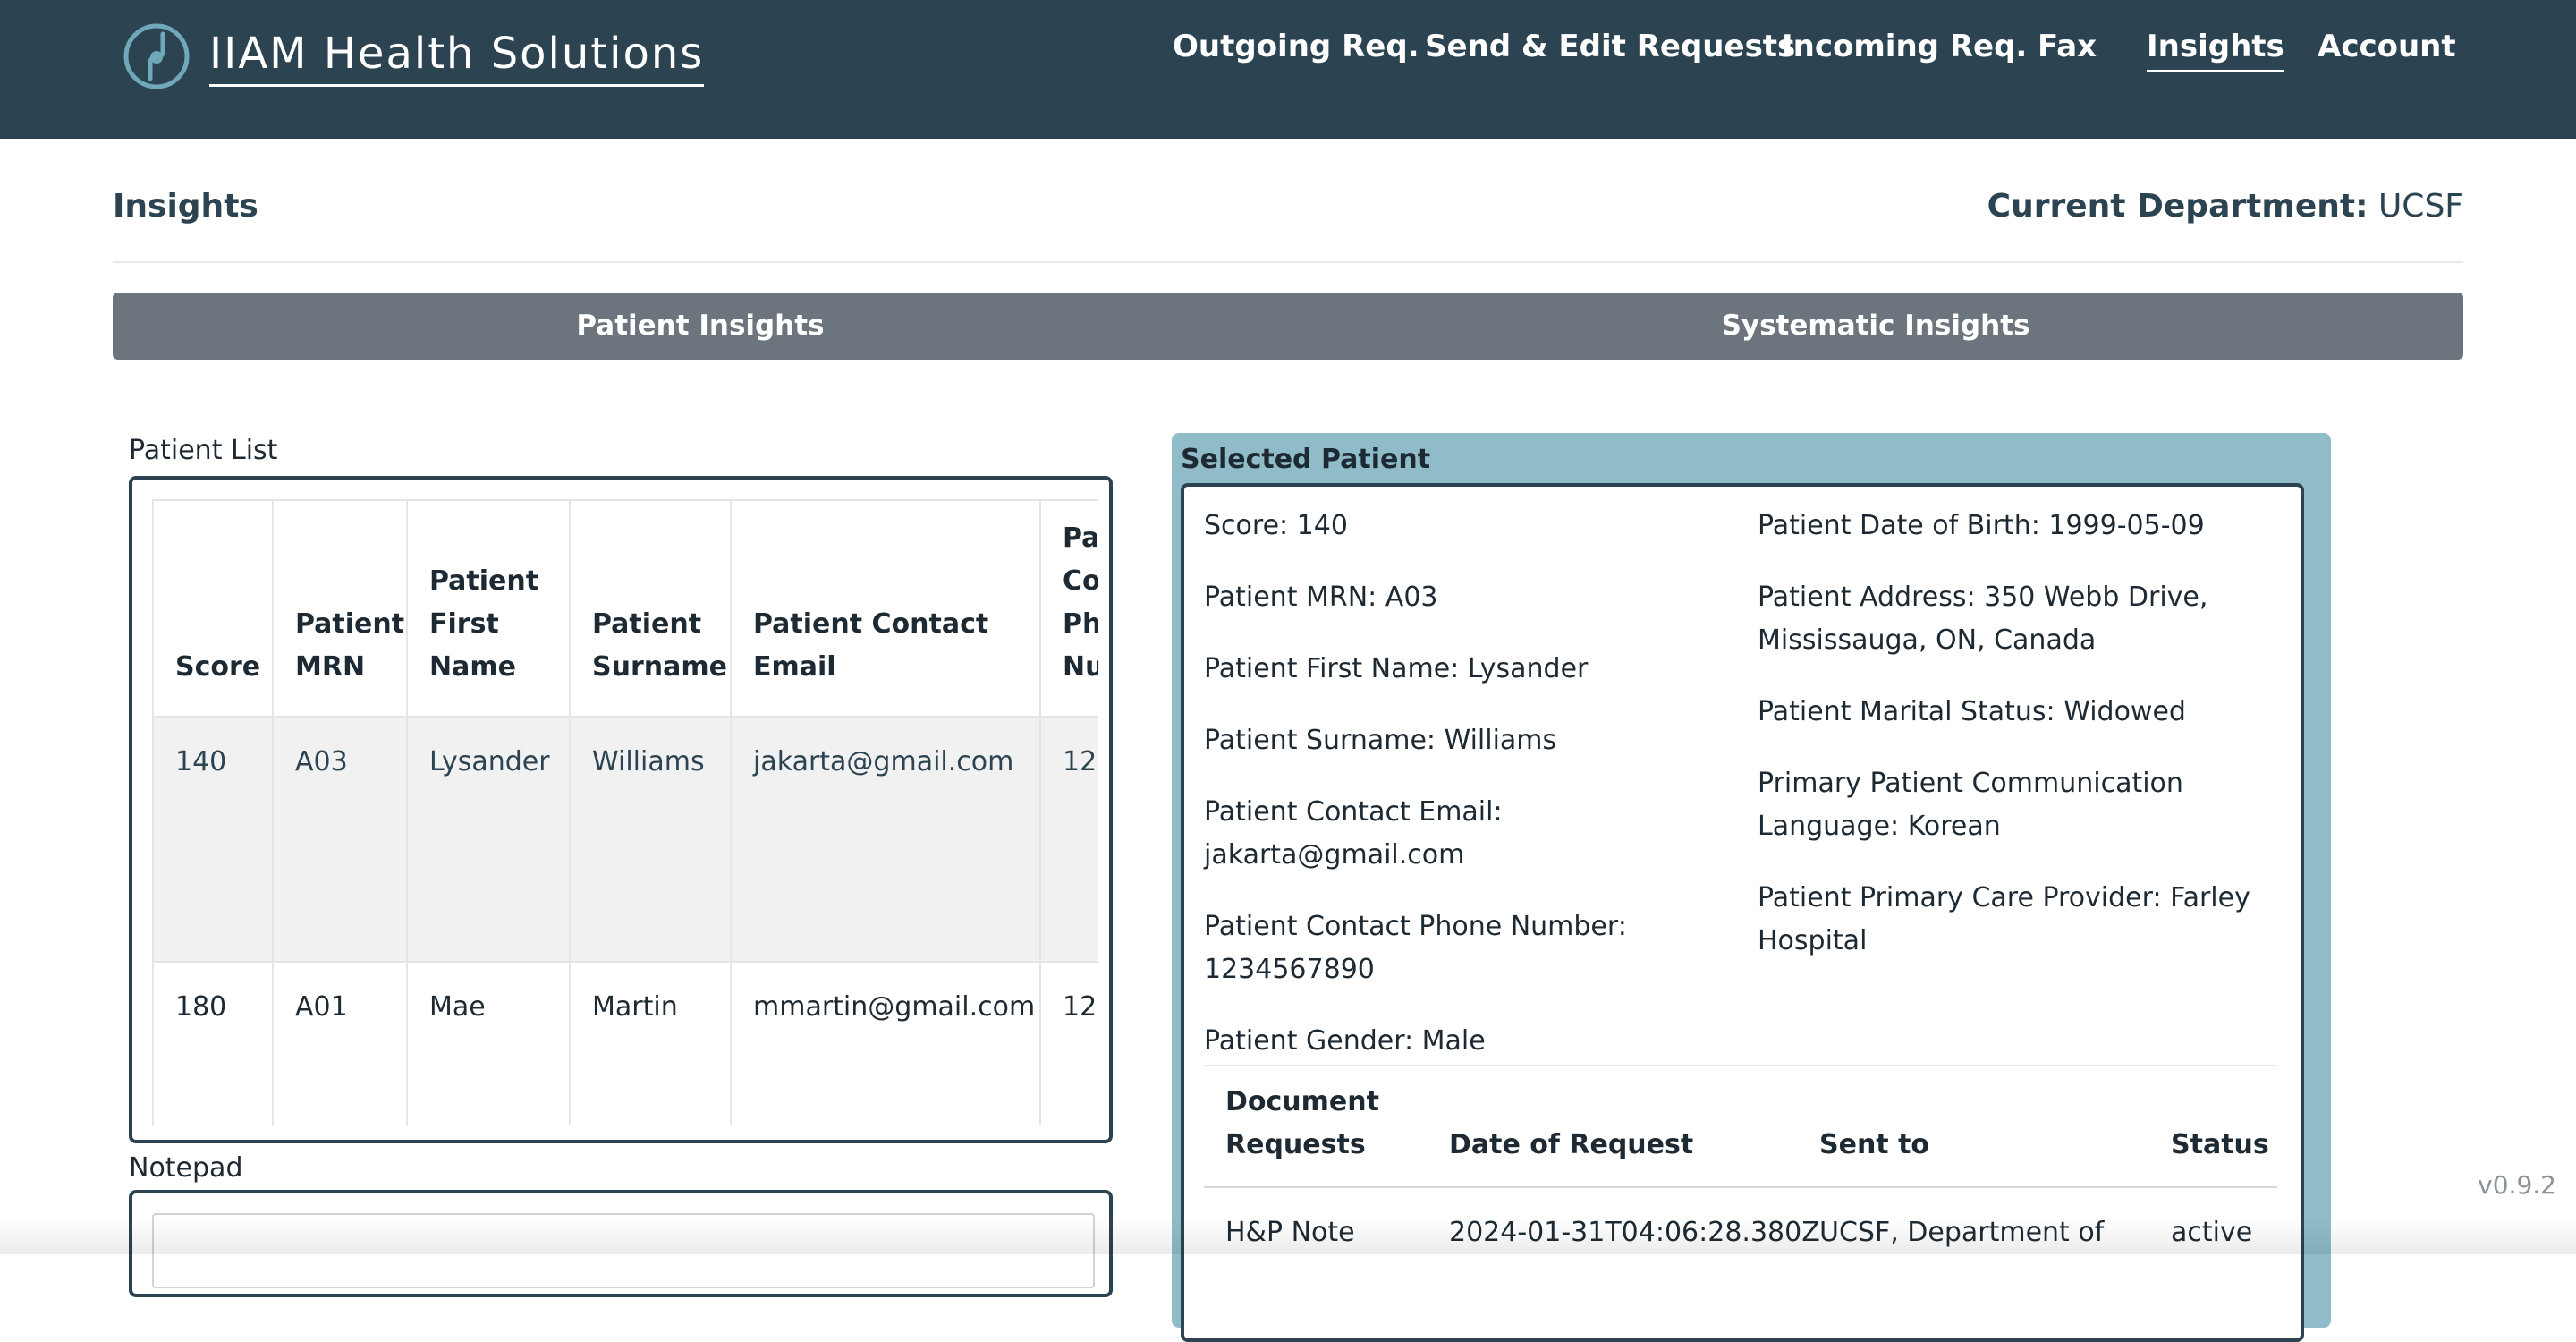  I want to click on brand-name: IIAM Health Solutions, so click(457, 57).